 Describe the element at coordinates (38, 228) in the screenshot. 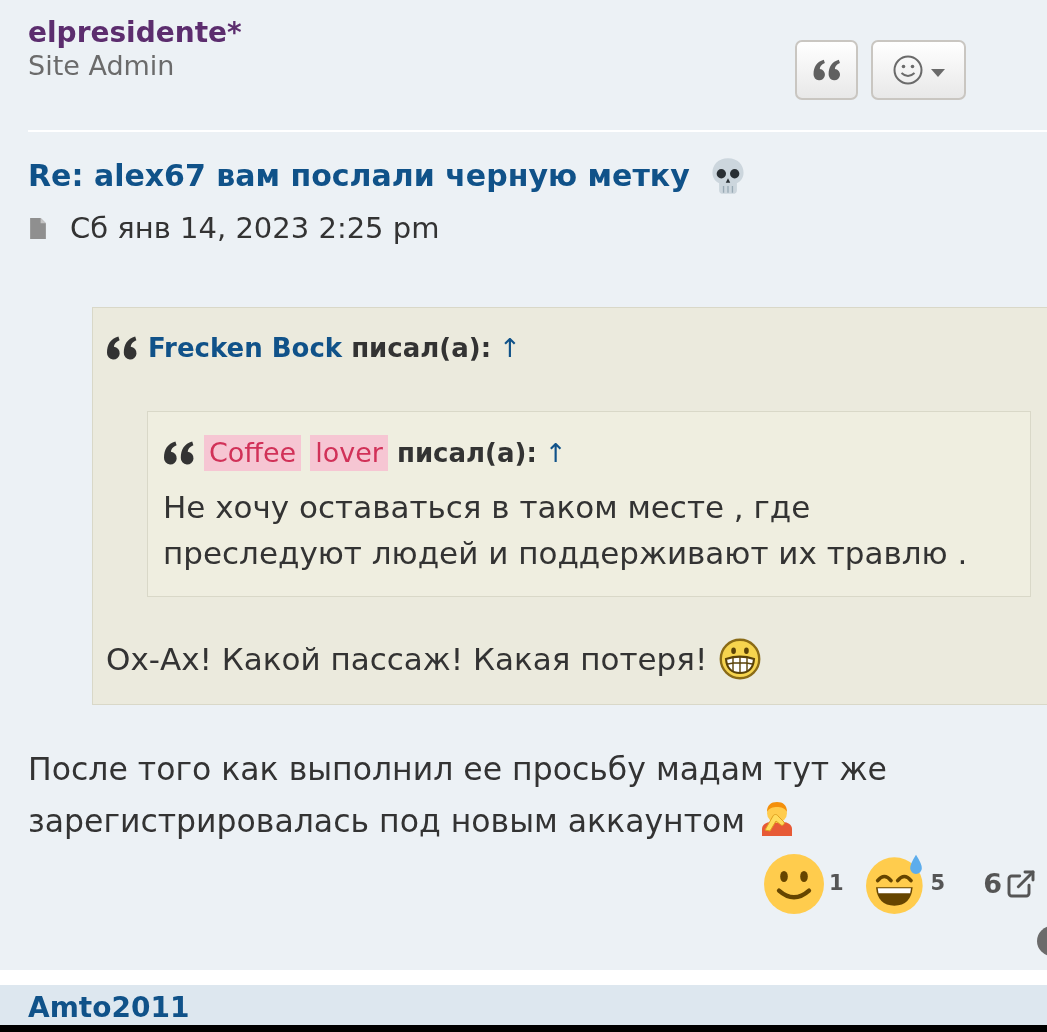

I see `document-icon` at that location.